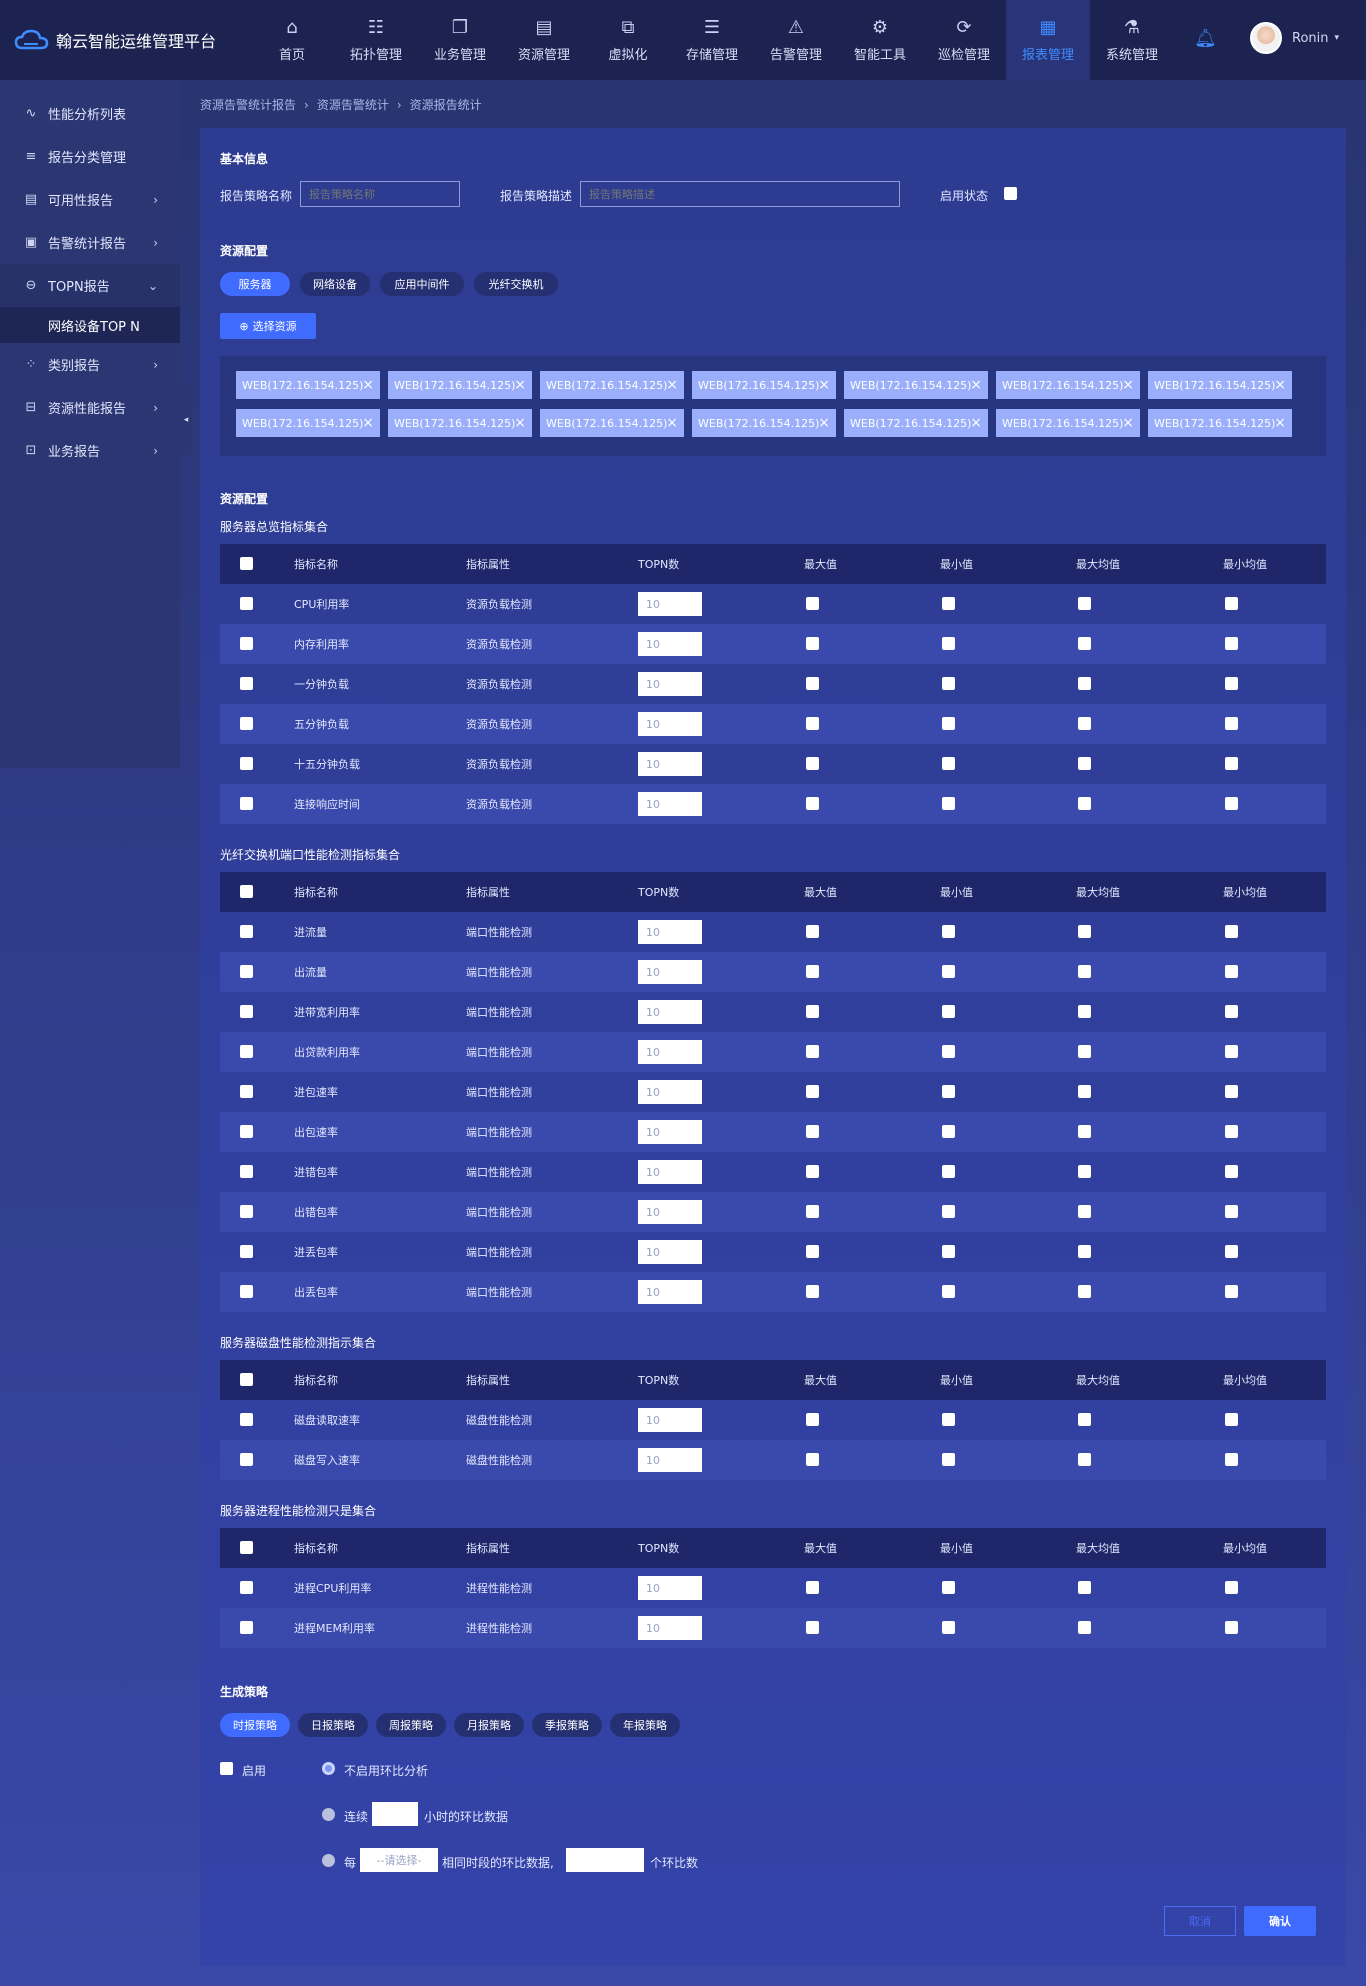 The image size is (1366, 1986). Describe the element at coordinates (90, 450) in the screenshot. I see `sidebar-item: ⊡ 业务报告 ›` at that location.